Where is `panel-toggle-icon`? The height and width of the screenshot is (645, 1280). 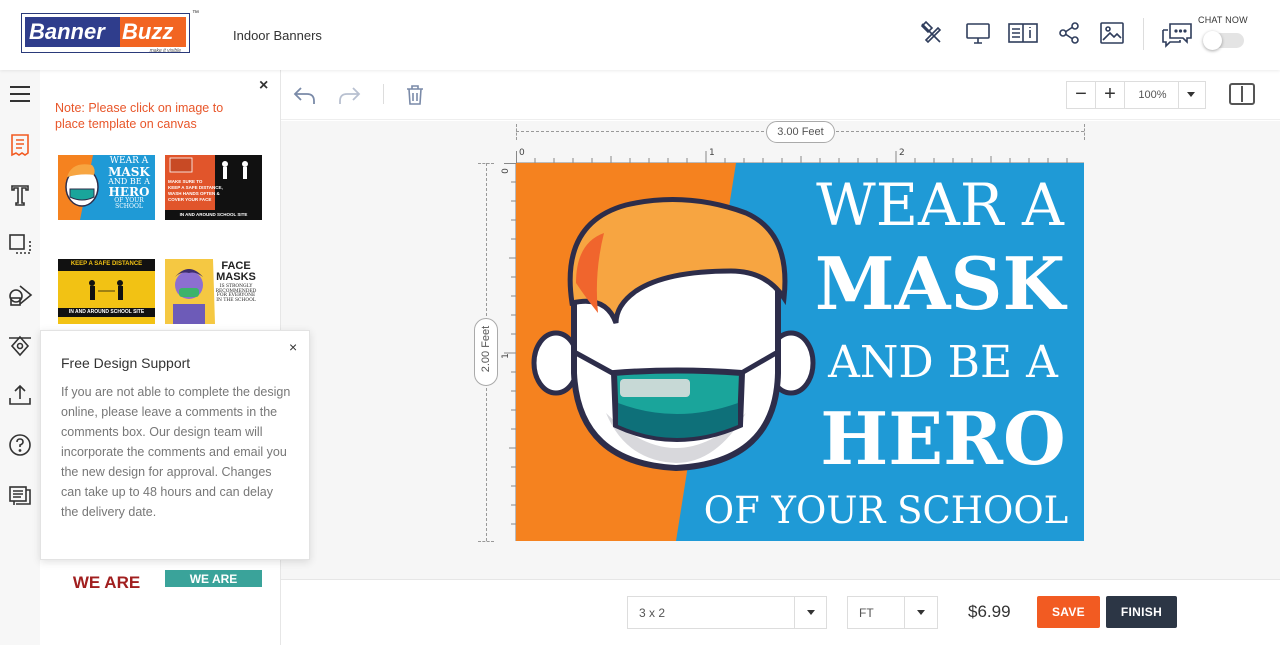 panel-toggle-icon is located at coordinates (1242, 94).